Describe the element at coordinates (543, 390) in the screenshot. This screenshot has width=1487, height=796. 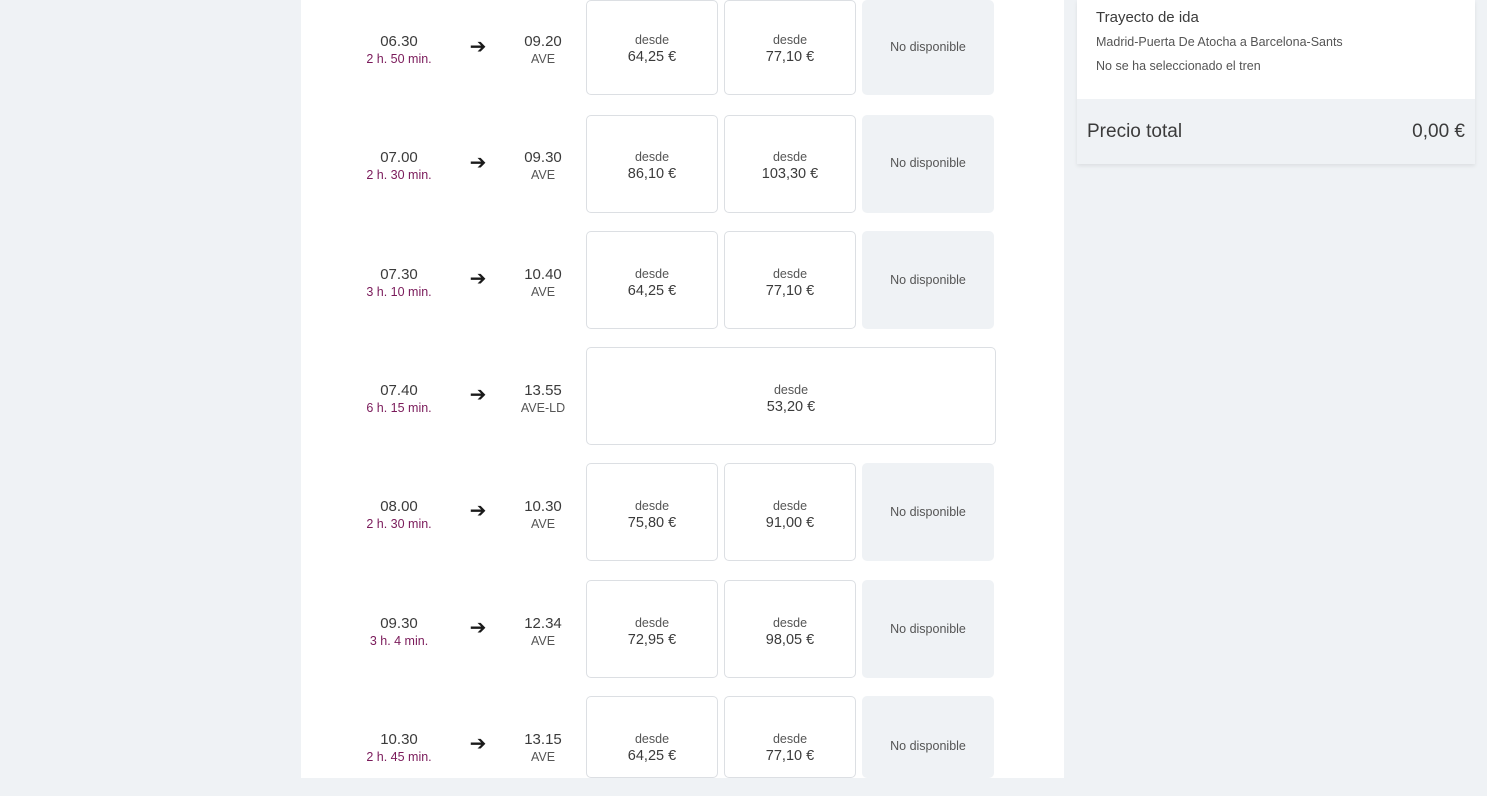
I see `arrival-time: 13.55` at that location.